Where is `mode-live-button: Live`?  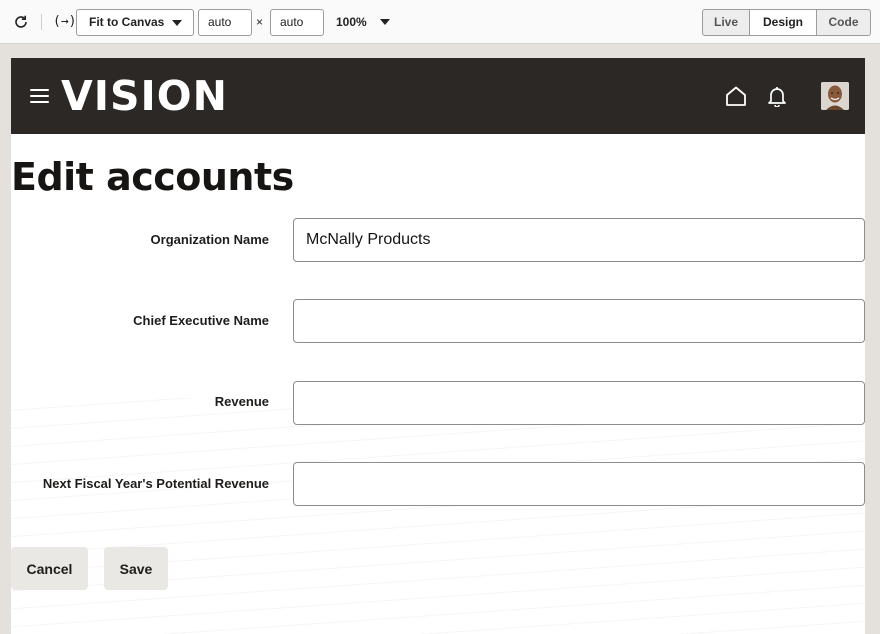 mode-live-button: Live is located at coordinates (726, 22).